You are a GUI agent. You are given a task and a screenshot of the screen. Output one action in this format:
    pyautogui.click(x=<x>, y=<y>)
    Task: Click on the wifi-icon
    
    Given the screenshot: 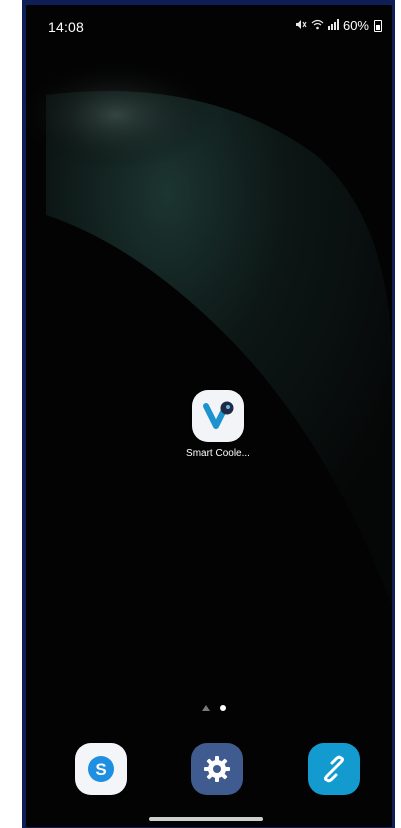 What is the action you would take?
    pyautogui.click(x=317, y=26)
    